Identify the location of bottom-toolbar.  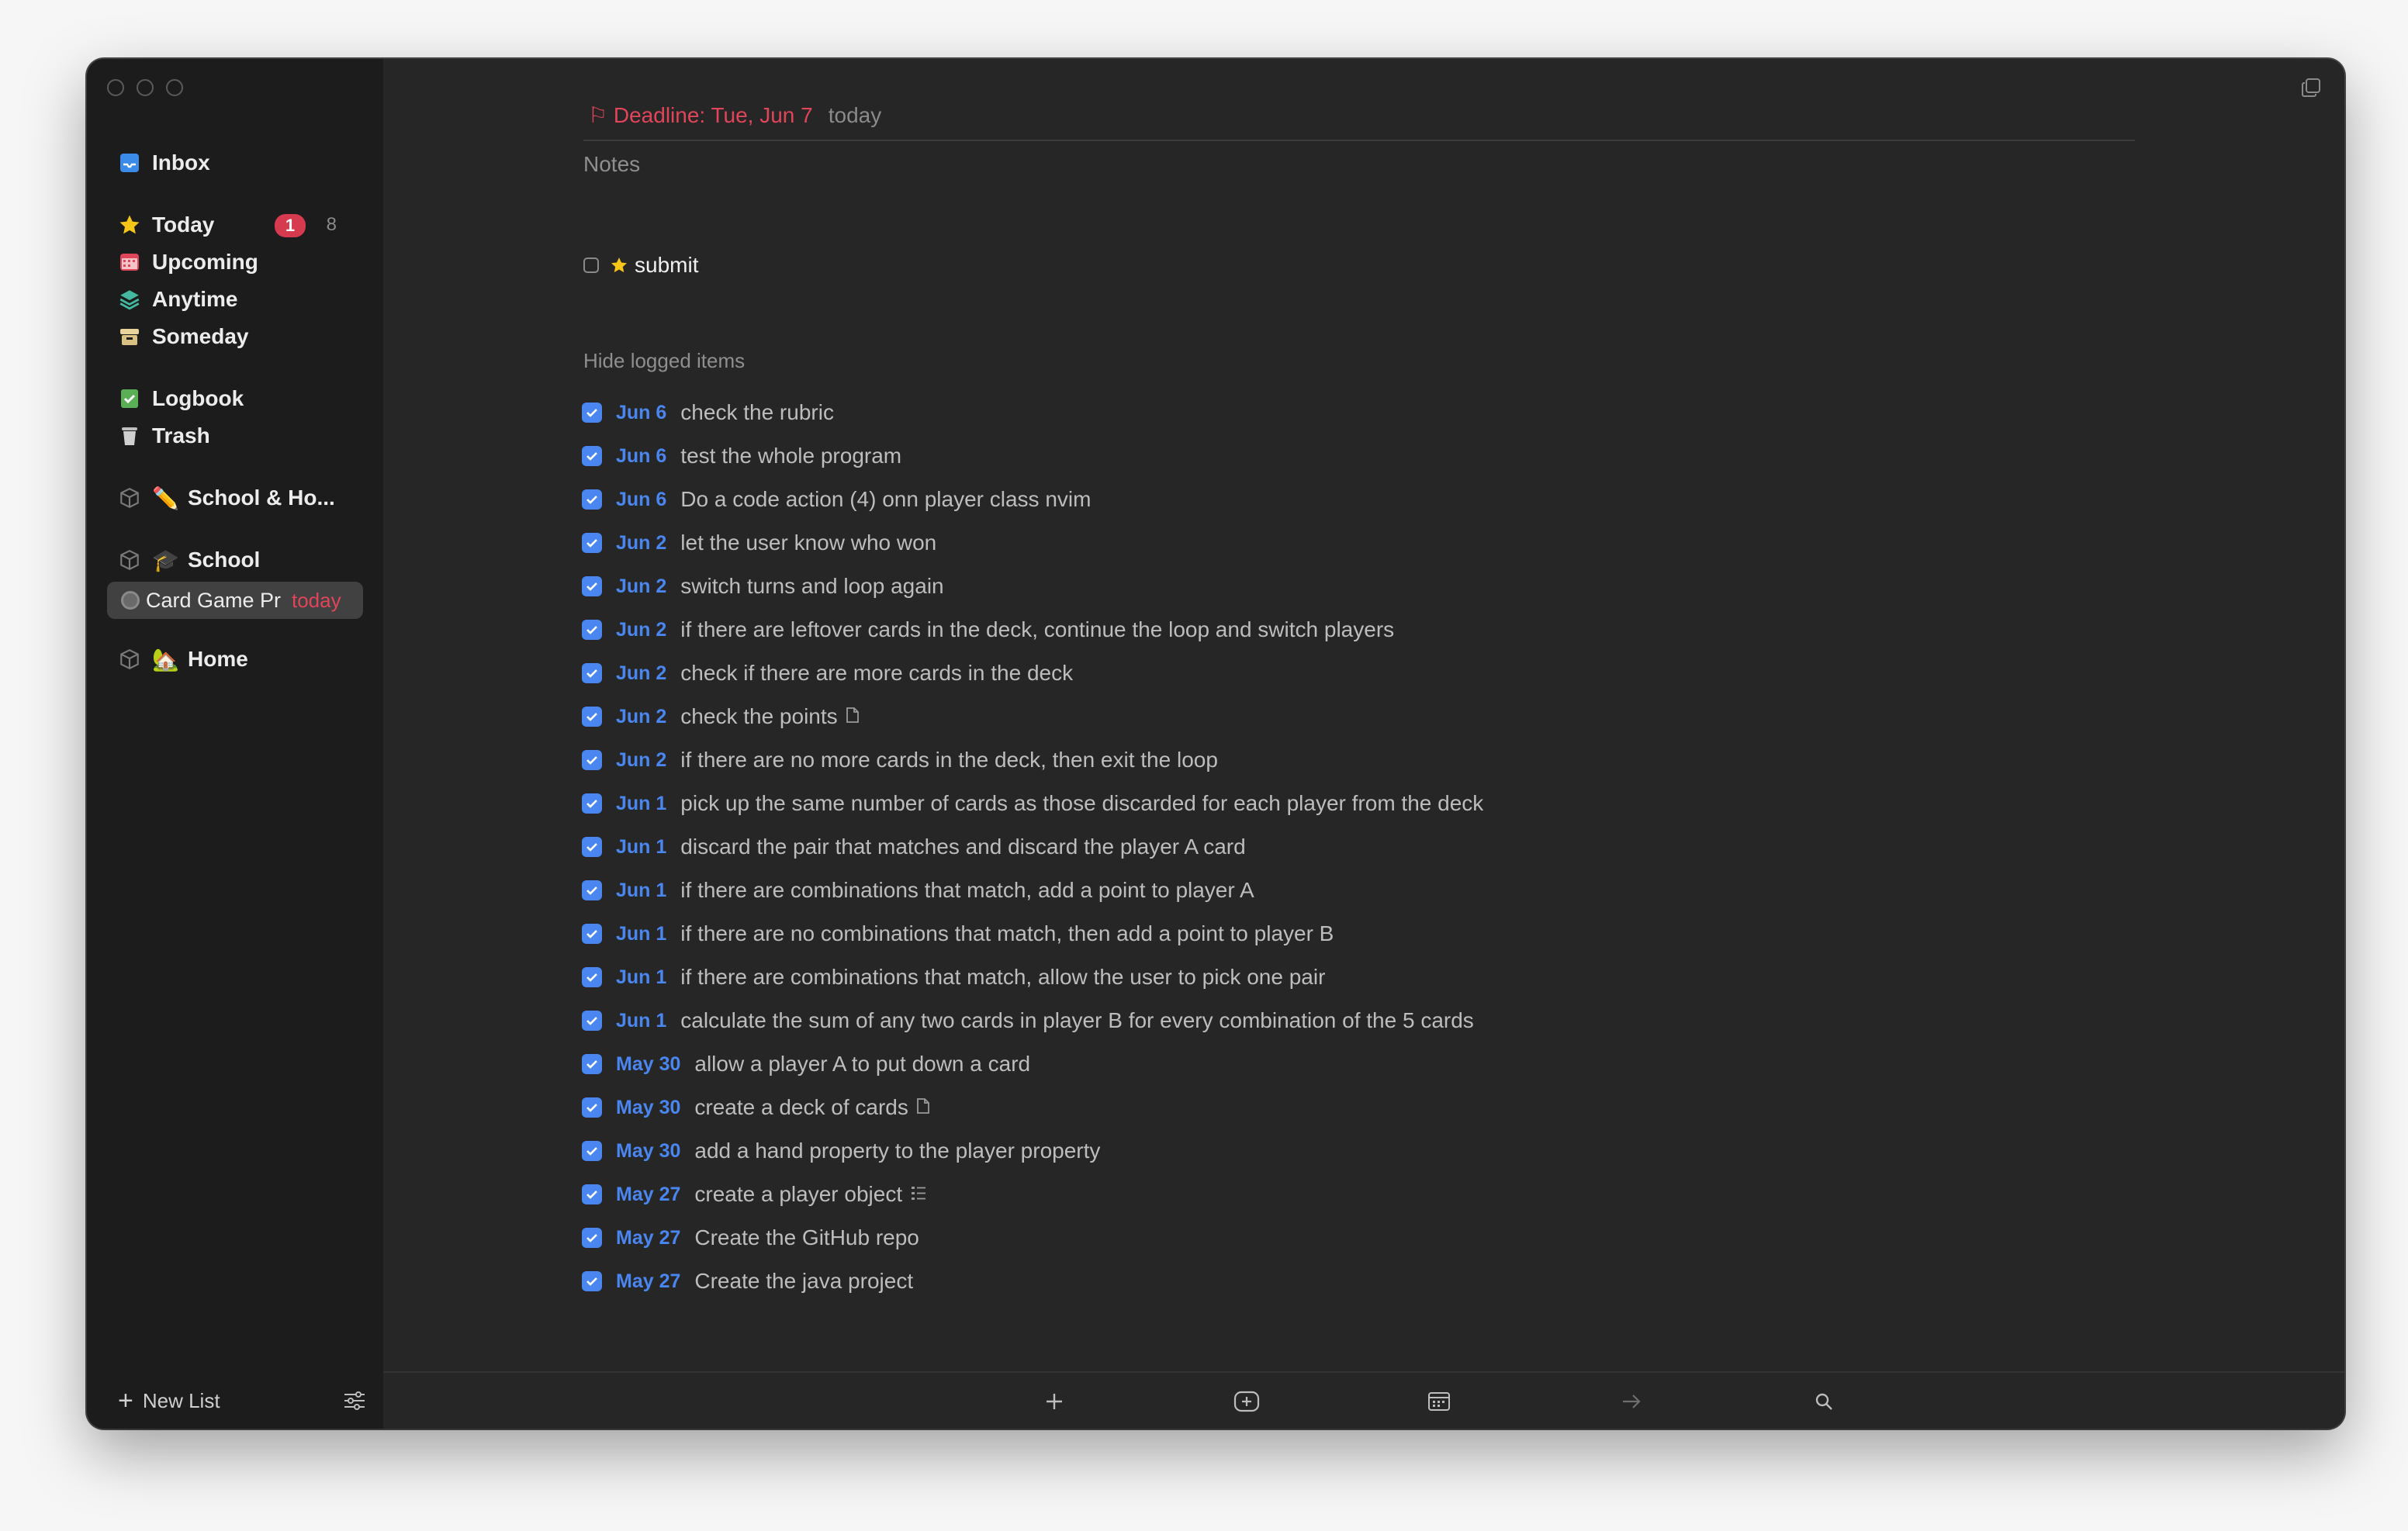
(1363, 1400).